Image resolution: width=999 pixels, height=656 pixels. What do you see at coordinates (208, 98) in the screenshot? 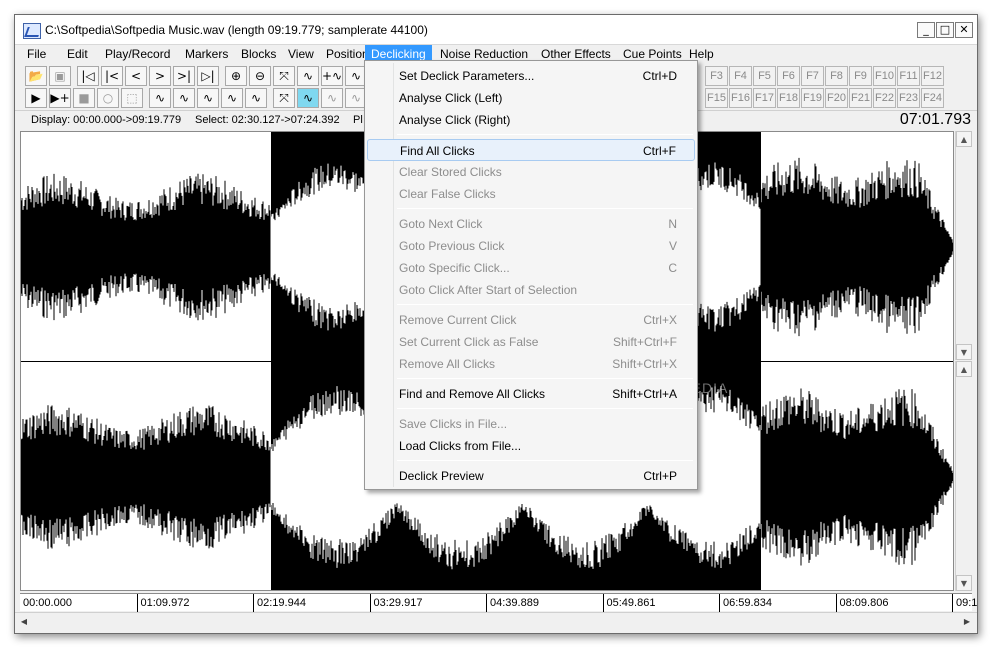
I see `wave-flat-icon: ∿` at bounding box center [208, 98].